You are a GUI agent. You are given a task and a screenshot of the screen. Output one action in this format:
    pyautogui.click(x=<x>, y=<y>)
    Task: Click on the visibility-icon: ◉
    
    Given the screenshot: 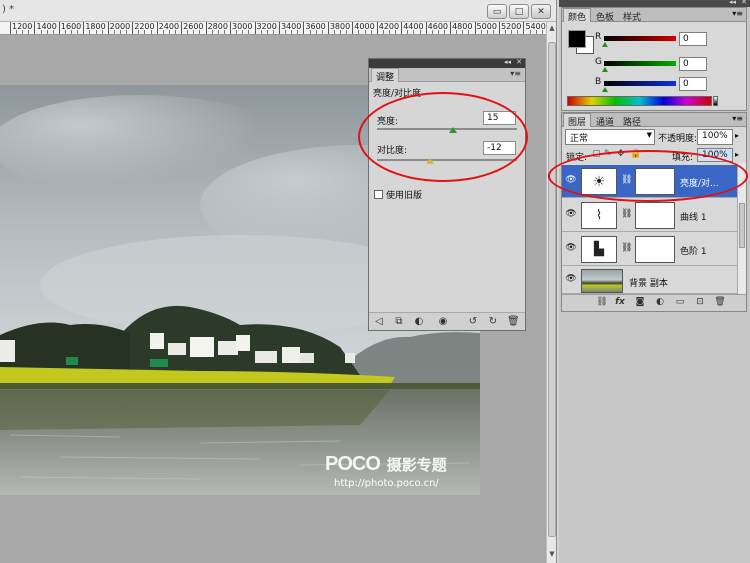 What is the action you would take?
    pyautogui.click(x=443, y=322)
    